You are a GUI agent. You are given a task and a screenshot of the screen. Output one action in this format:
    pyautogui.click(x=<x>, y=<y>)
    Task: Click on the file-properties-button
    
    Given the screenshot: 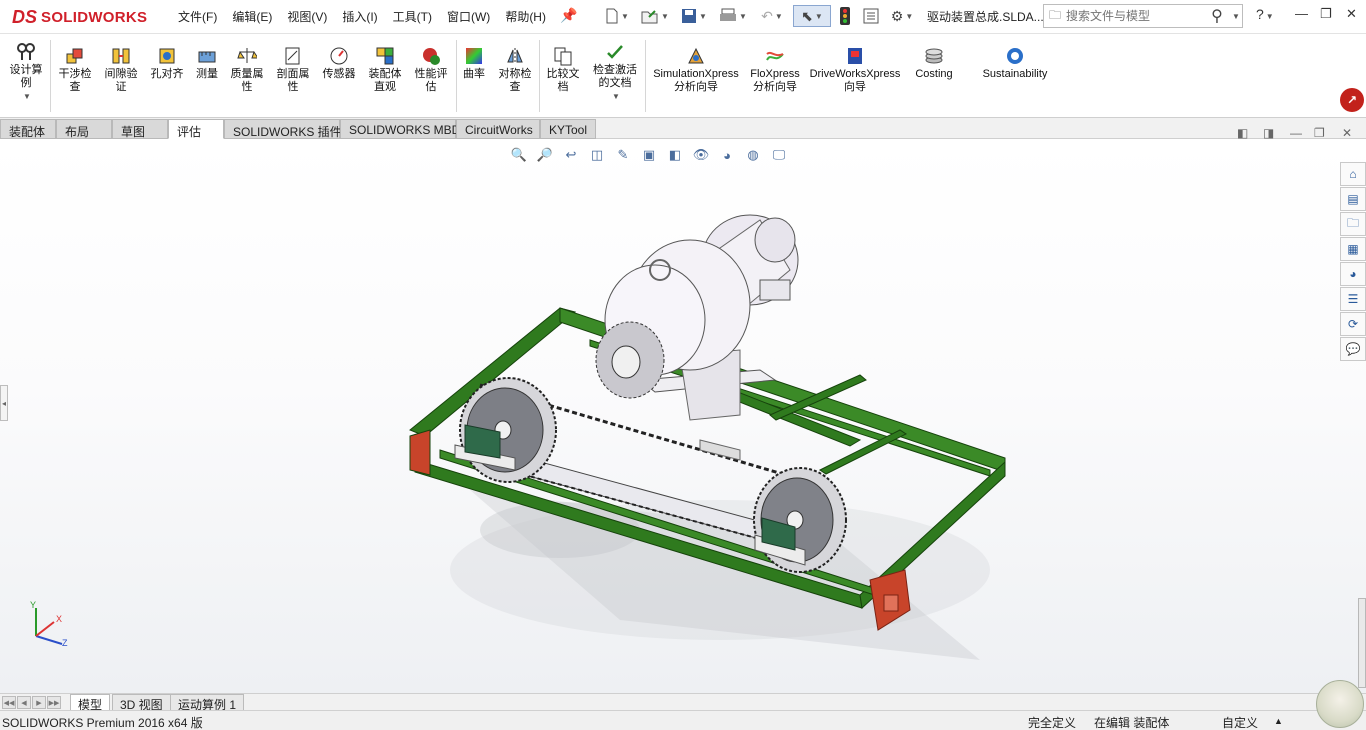 What is the action you would take?
    pyautogui.click(x=871, y=16)
    